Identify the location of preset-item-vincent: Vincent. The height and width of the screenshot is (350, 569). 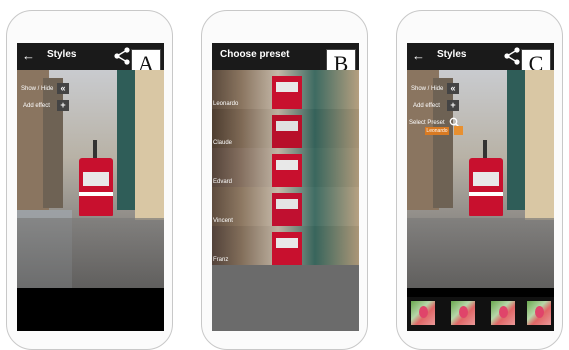
(285, 206).